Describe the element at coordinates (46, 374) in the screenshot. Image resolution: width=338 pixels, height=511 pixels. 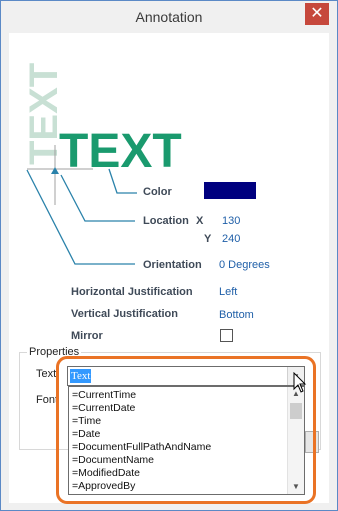
I see `text-label: Text` at that location.